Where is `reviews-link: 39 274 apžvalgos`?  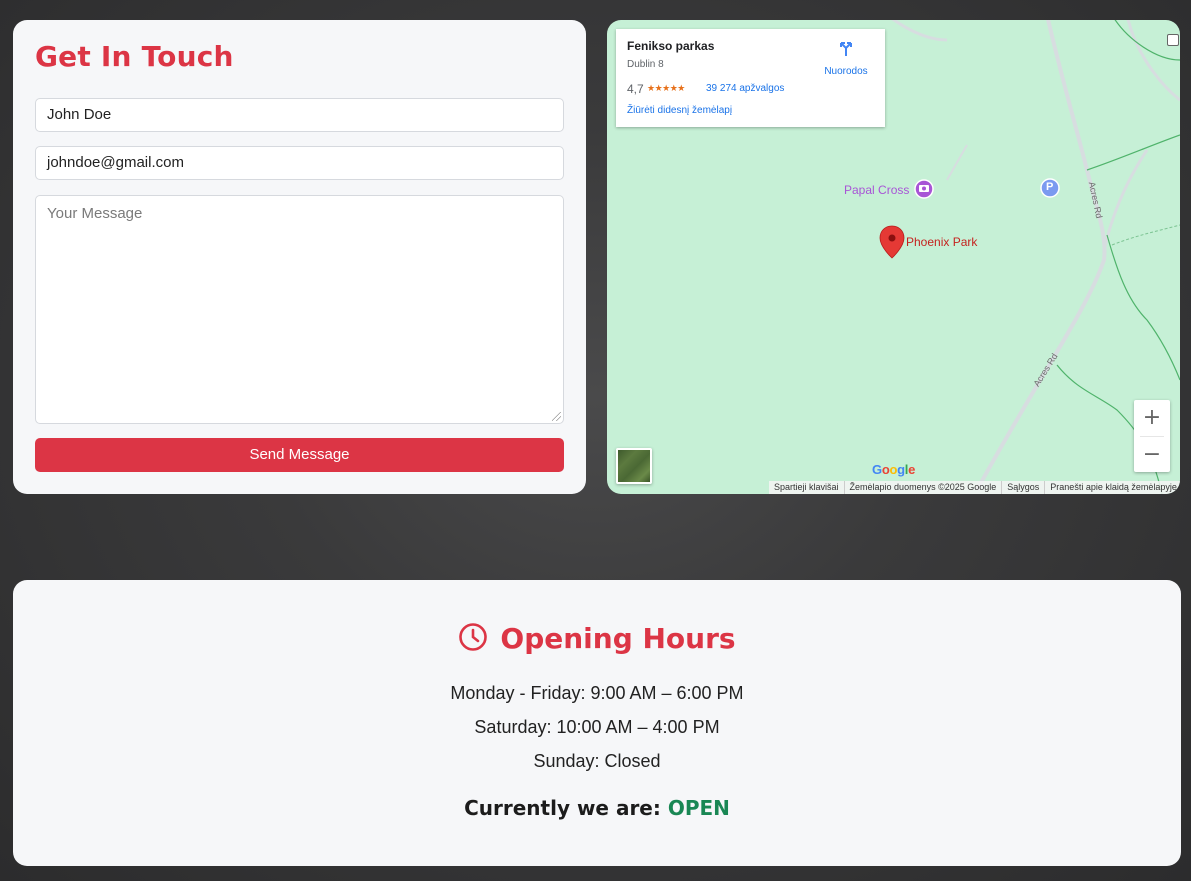
reviews-link: 39 274 apžvalgos is located at coordinates (745, 88).